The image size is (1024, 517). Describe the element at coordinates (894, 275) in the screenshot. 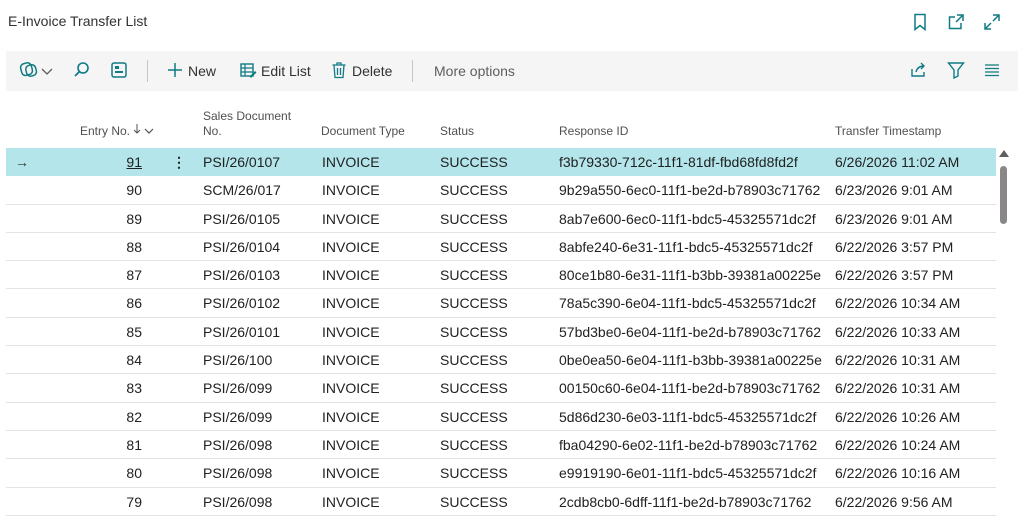

I see `transfer-timestamp-cell: 6/22/2026 3:57 PM` at that location.